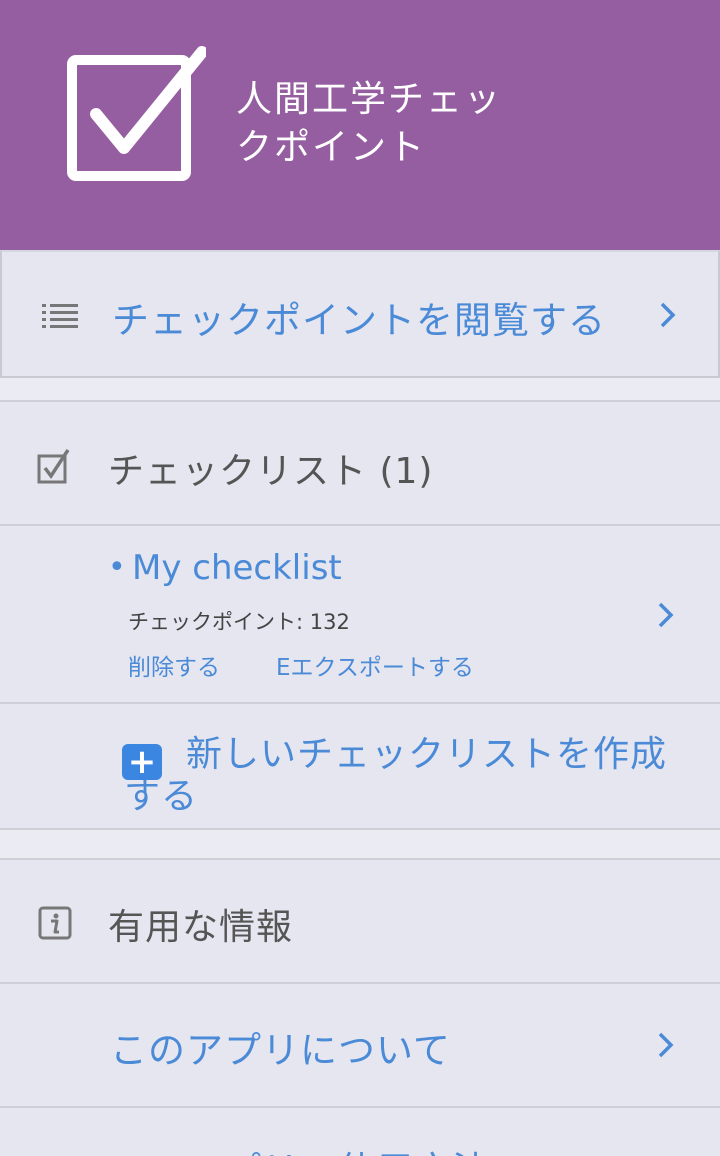 The image size is (720, 1156). I want to click on checklists-label: チェックリスト (1), so click(271, 471).